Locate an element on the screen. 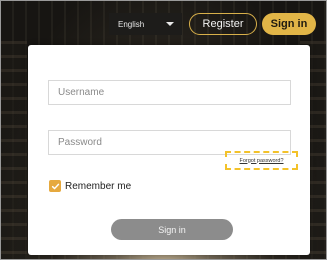 The height and width of the screenshot is (260, 327). remember-me-label: Remember me is located at coordinates (98, 186).